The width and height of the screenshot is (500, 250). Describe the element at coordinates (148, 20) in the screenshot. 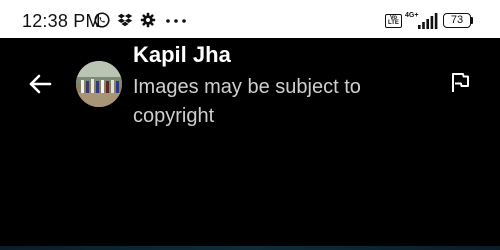

I see `gear-icon` at that location.